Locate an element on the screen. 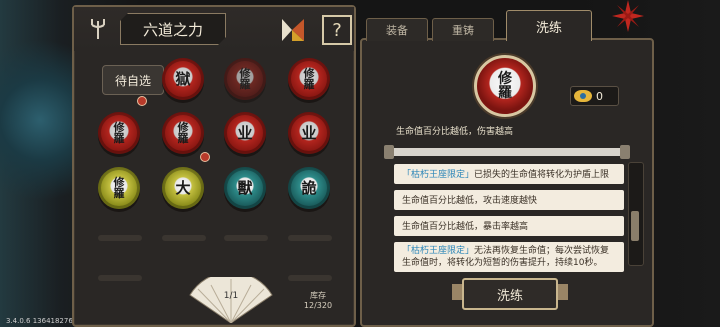  selected-orb-glyph: 修 羅 is located at coordinates (505, 86).